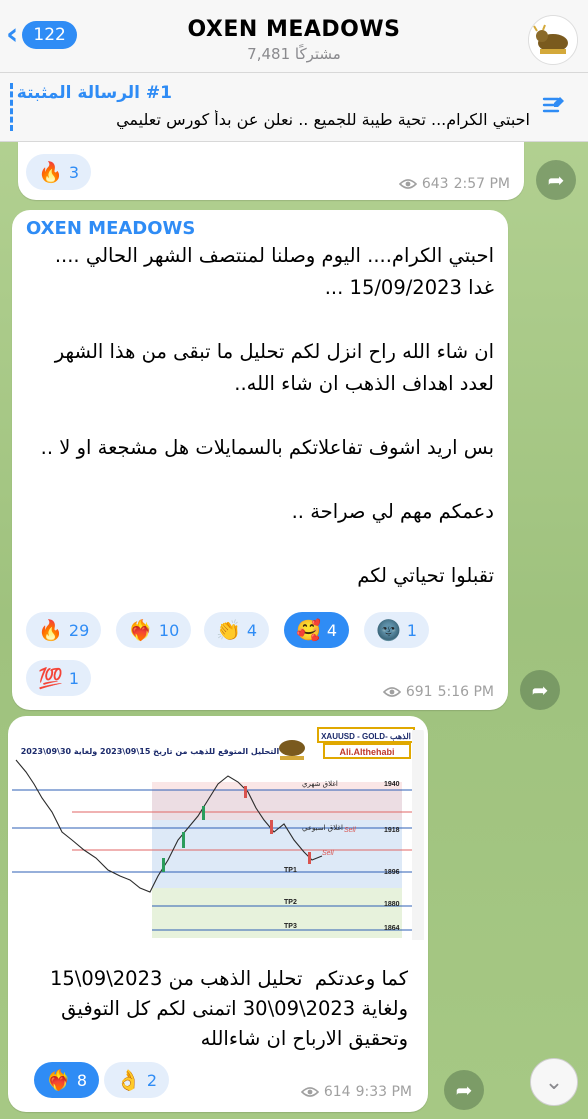 The image size is (588, 1119). What do you see at coordinates (392, 928) in the screenshot?
I see `level-value-5: 1864` at bounding box center [392, 928].